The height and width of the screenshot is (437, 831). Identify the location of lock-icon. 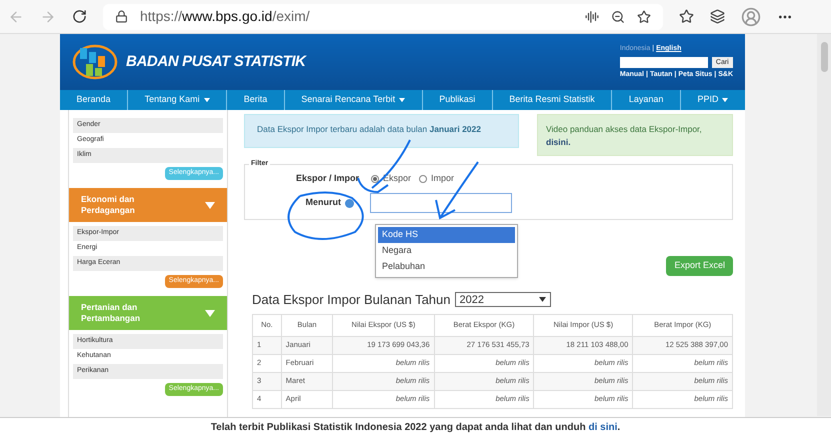
(121, 16).